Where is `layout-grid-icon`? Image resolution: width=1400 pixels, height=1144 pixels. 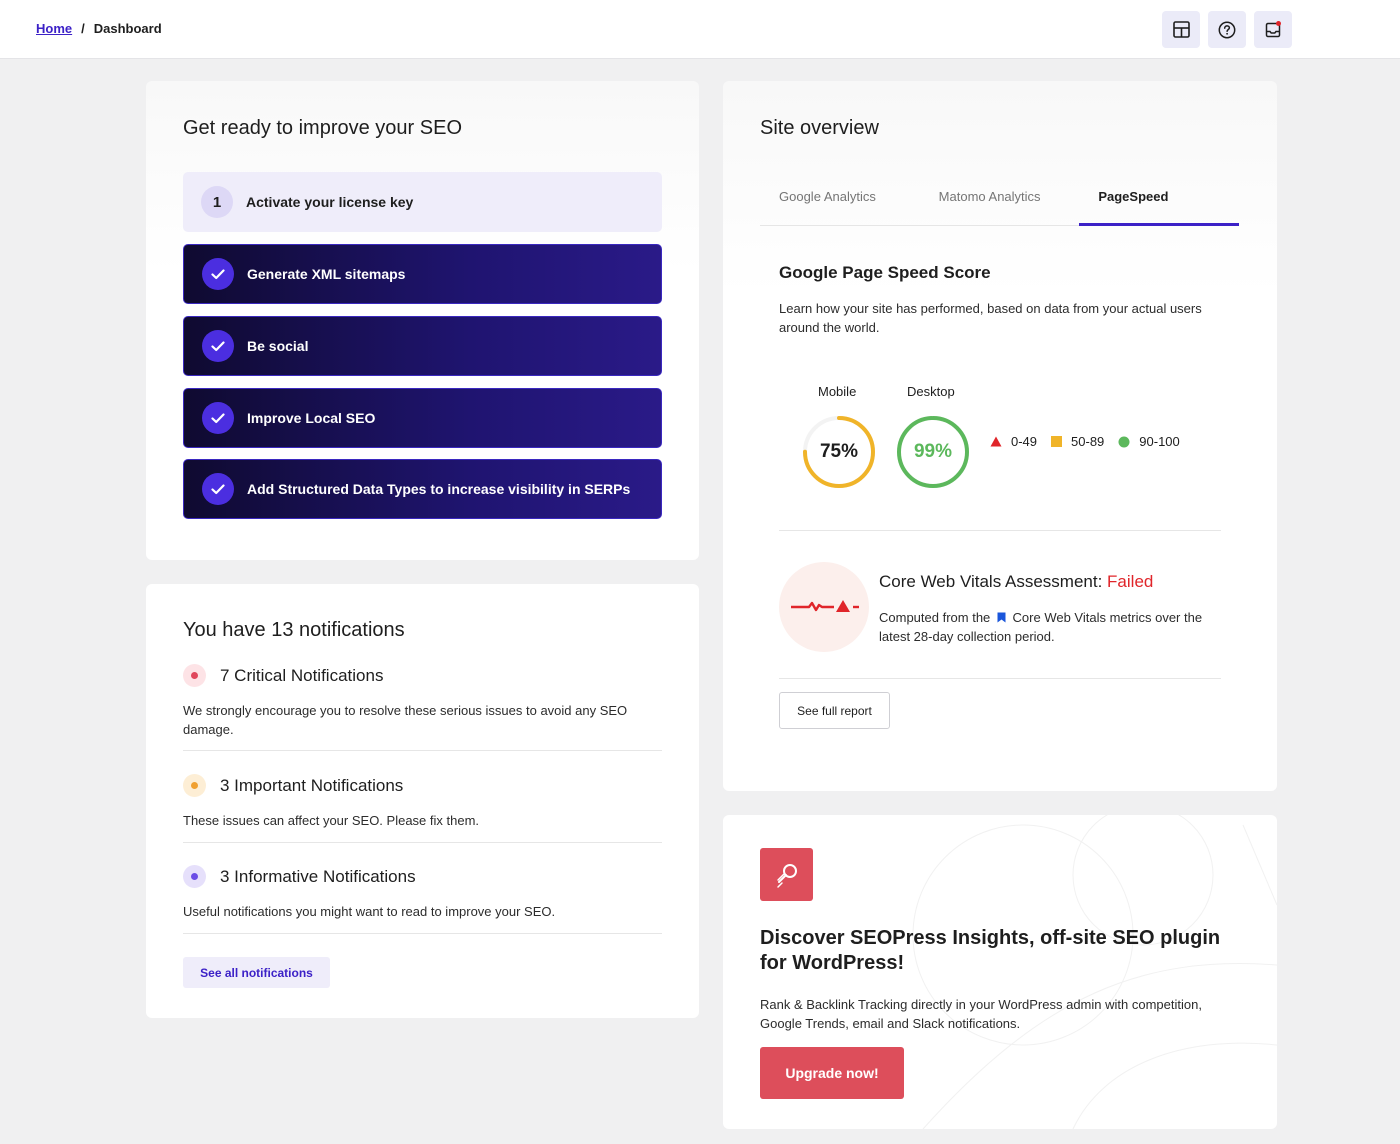
layout-grid-icon is located at coordinates (1181, 29).